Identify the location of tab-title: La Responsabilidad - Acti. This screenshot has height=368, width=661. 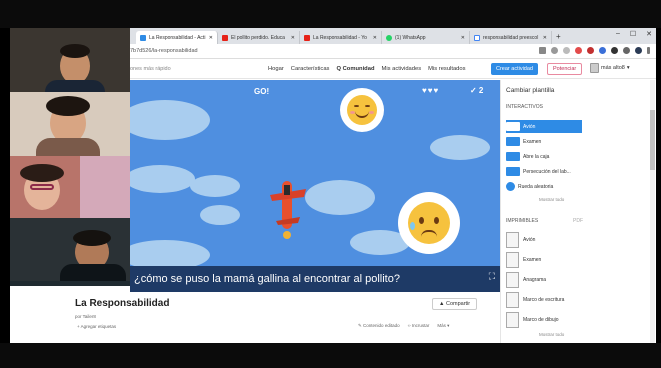
(177, 37).